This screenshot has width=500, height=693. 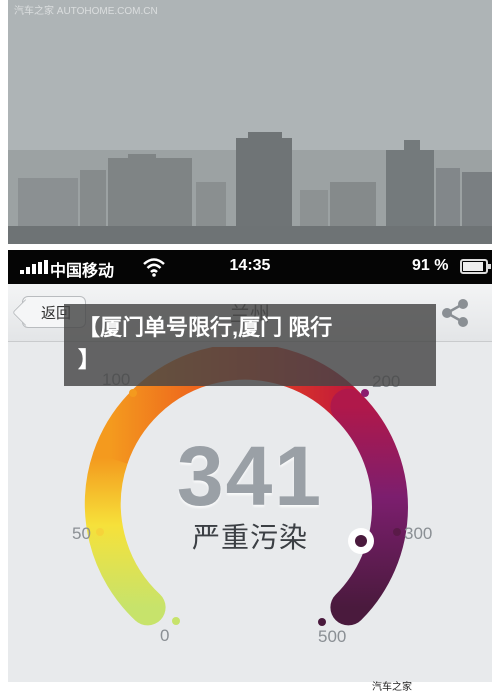 I want to click on photo-watermark: 汽车之家 AUTOHOME.COM.CN, so click(x=86, y=11).